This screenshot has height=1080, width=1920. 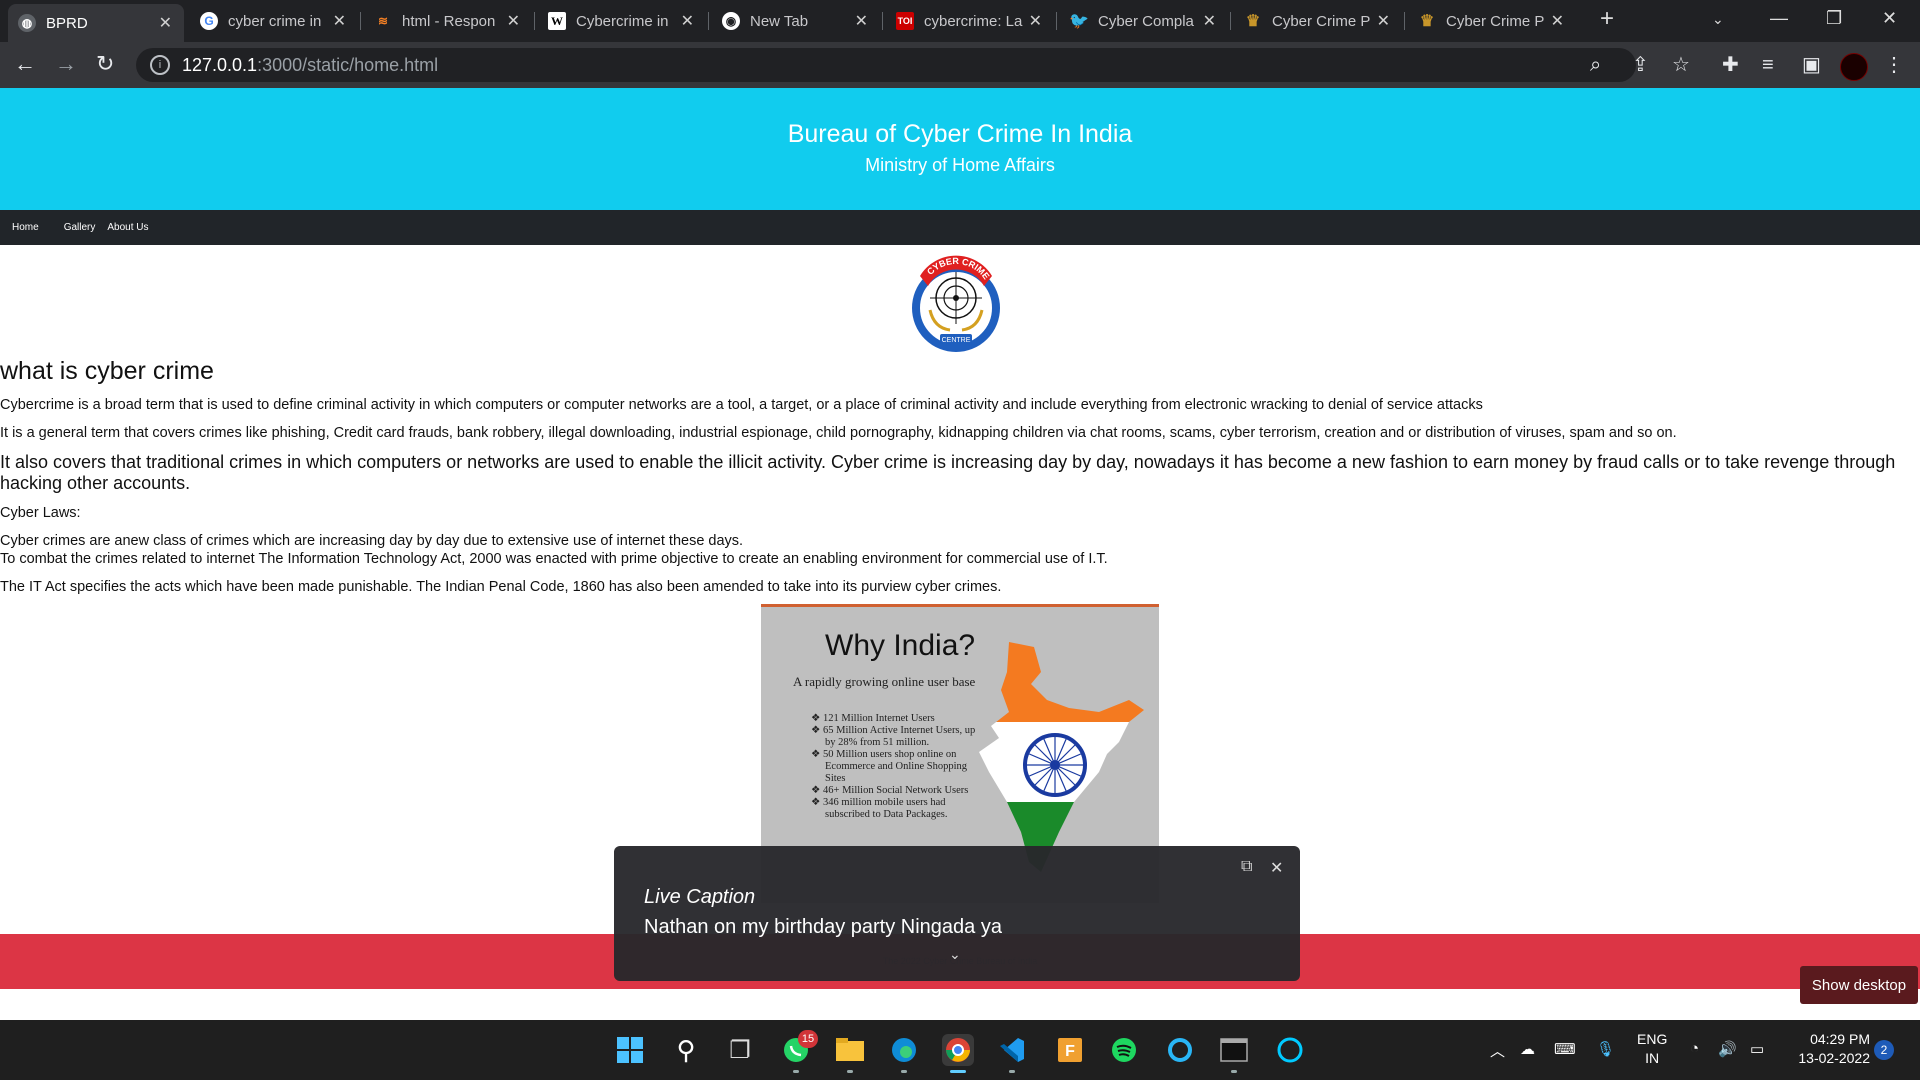 I want to click on tab-twitter: 🐦 Cyber Compla ✕, so click(x=1144, y=21).